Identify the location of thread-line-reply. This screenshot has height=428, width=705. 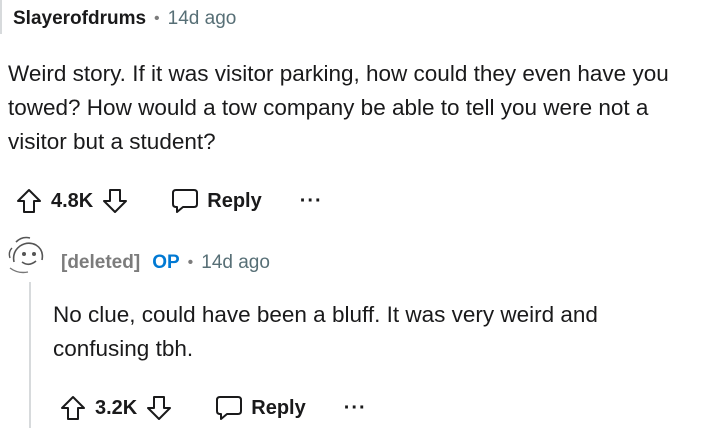
(30, 355).